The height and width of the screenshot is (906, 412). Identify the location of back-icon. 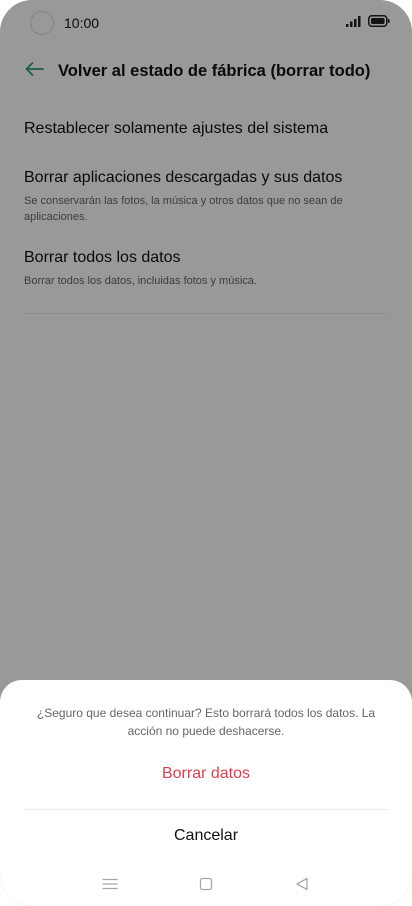
(302, 886).